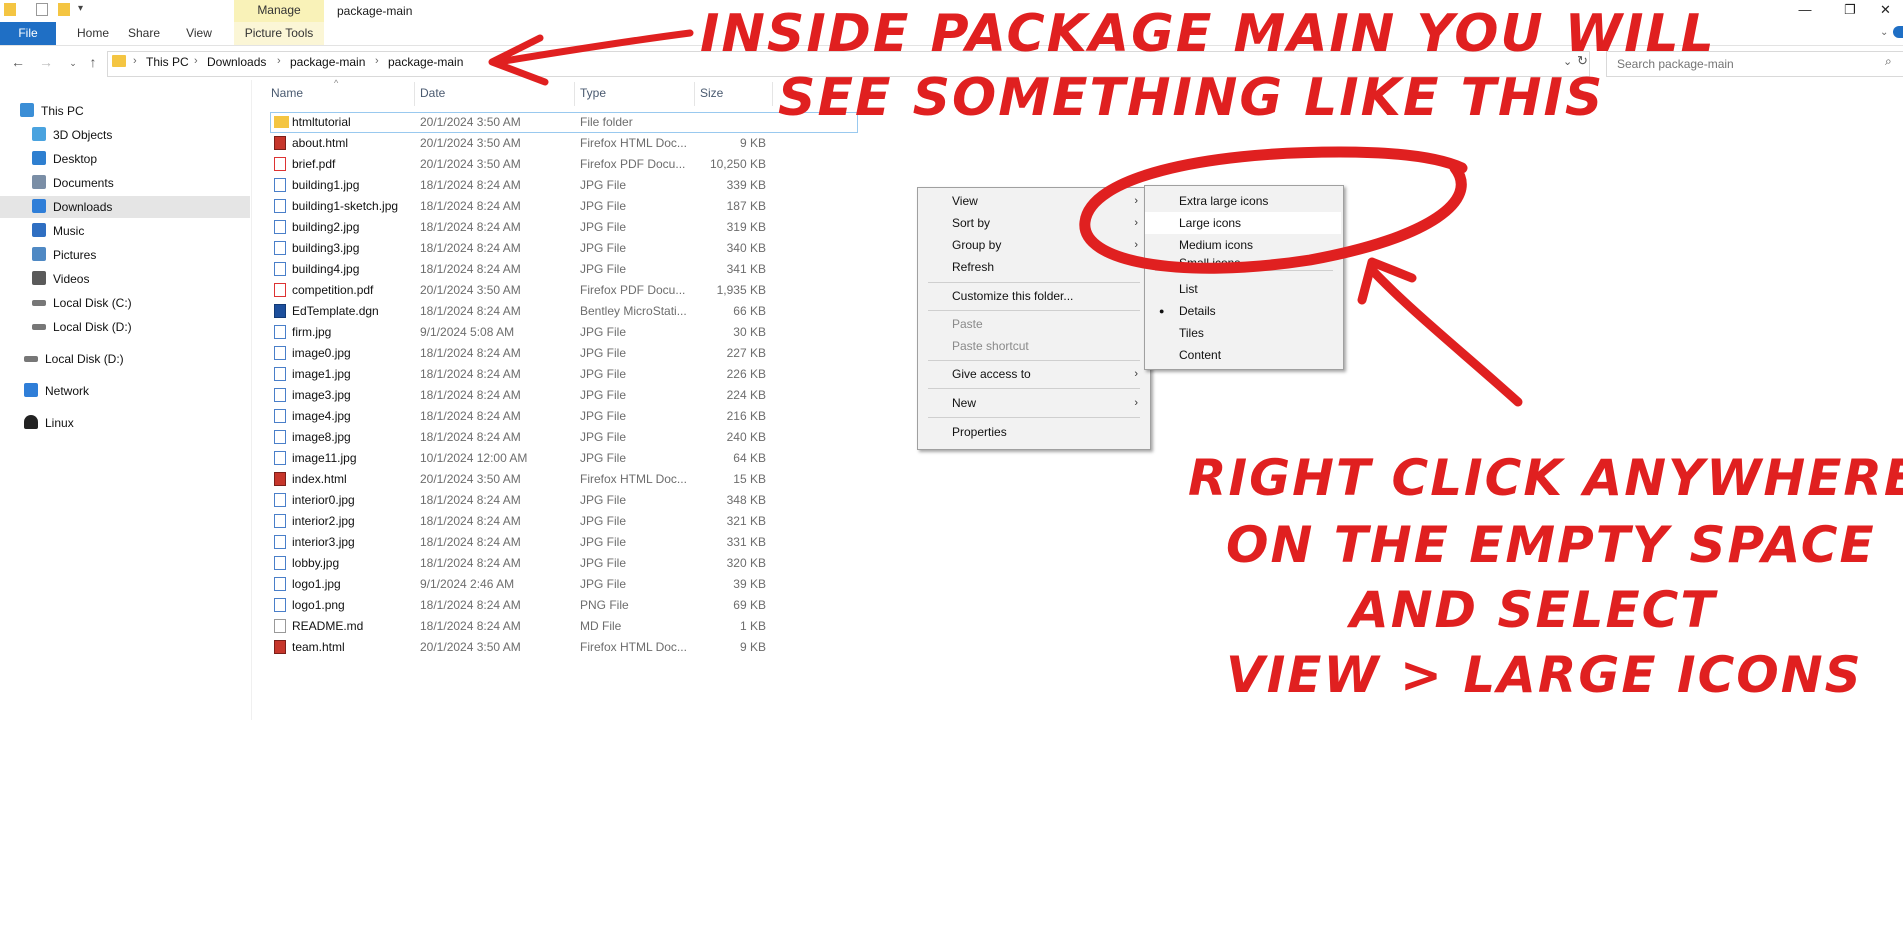 The image size is (1903, 927). What do you see at coordinates (1445, 336) in the screenshot?
I see `bottom-arrow-shaft` at bounding box center [1445, 336].